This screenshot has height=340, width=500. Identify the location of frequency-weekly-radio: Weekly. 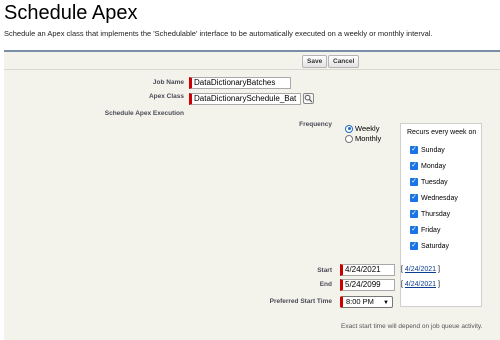
(362, 128).